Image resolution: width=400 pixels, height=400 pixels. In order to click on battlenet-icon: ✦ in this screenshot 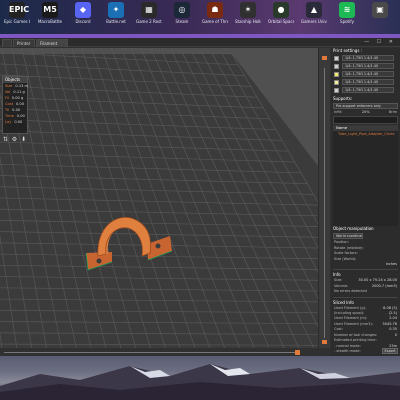, I will do `click(116, 10)`.